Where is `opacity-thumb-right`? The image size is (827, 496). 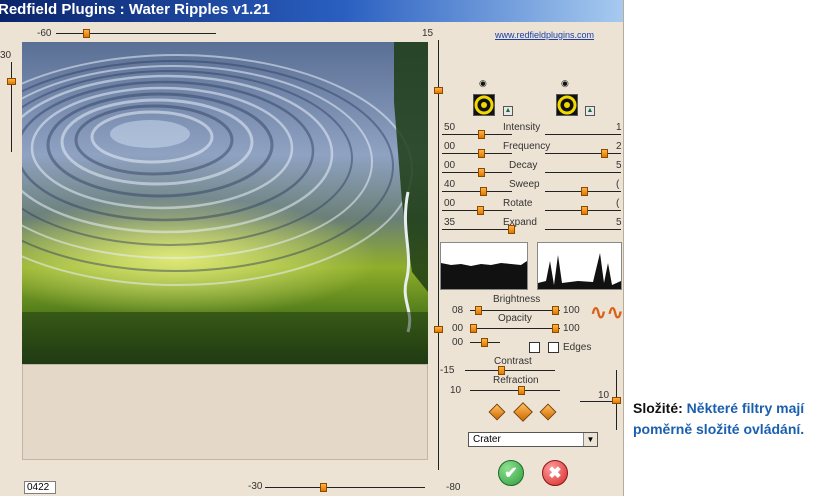
opacity-thumb-right is located at coordinates (555, 328).